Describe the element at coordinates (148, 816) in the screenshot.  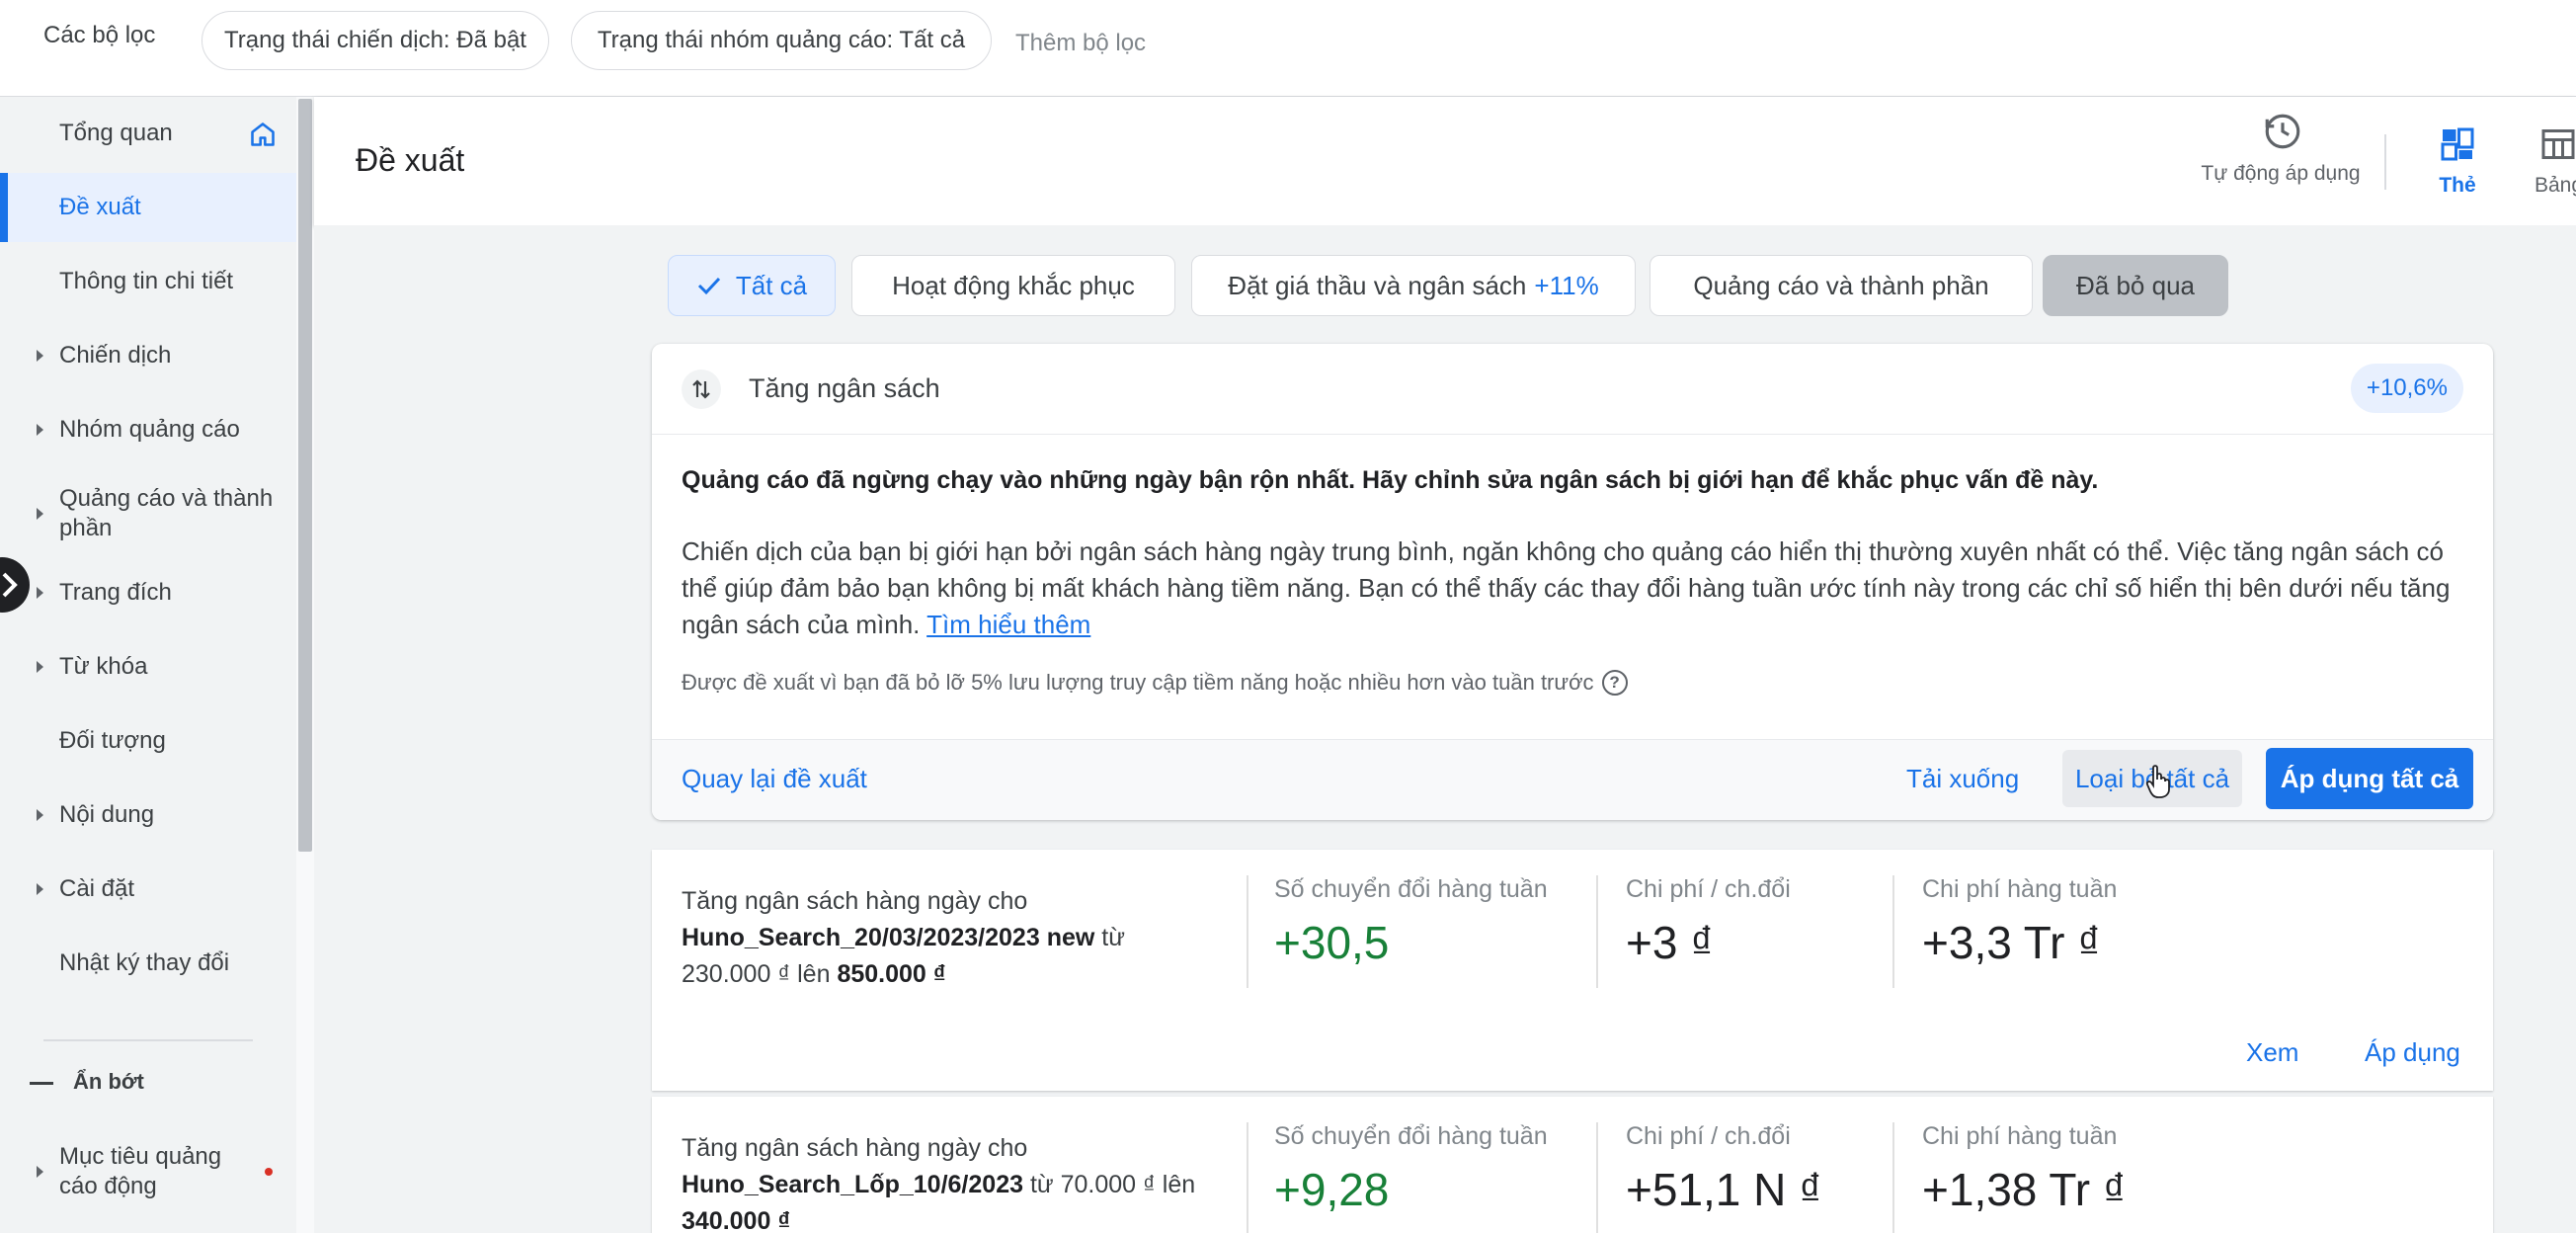
I see `sidebar-item-content: Nội dung` at that location.